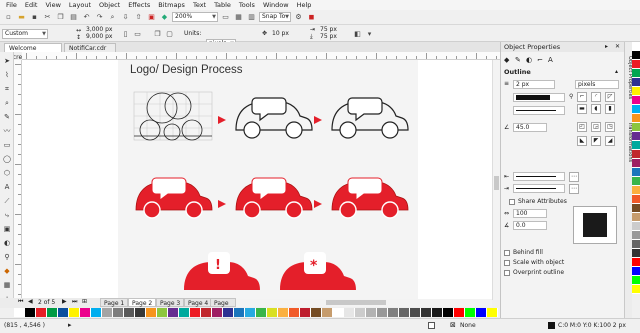 This screenshot has width=640, height=333. What do you see at coordinates (539, 176) in the screenshot?
I see `start-arrowhead-select` at bounding box center [539, 176].